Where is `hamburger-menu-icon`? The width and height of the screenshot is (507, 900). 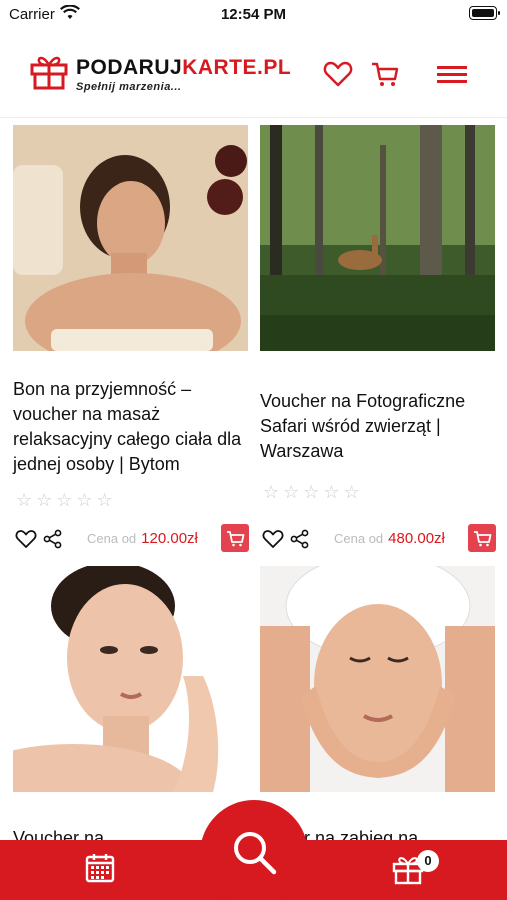
hamburger-menu-icon is located at coordinates (452, 74).